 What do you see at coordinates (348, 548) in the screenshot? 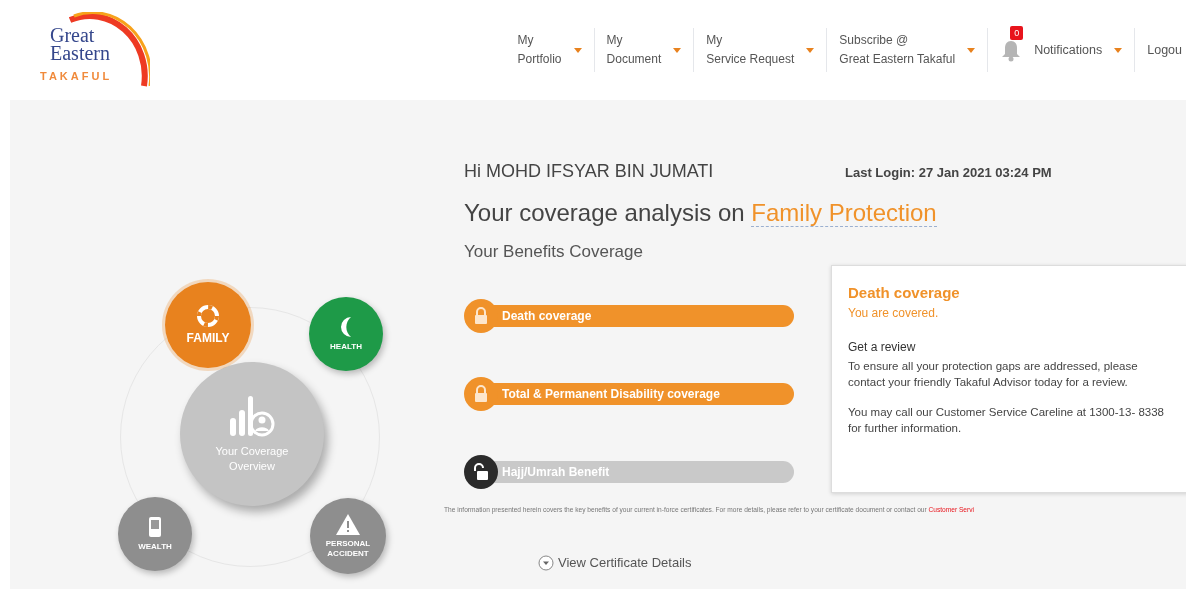
I see `category-label: PERSONAL ACCIDENT` at bounding box center [348, 548].